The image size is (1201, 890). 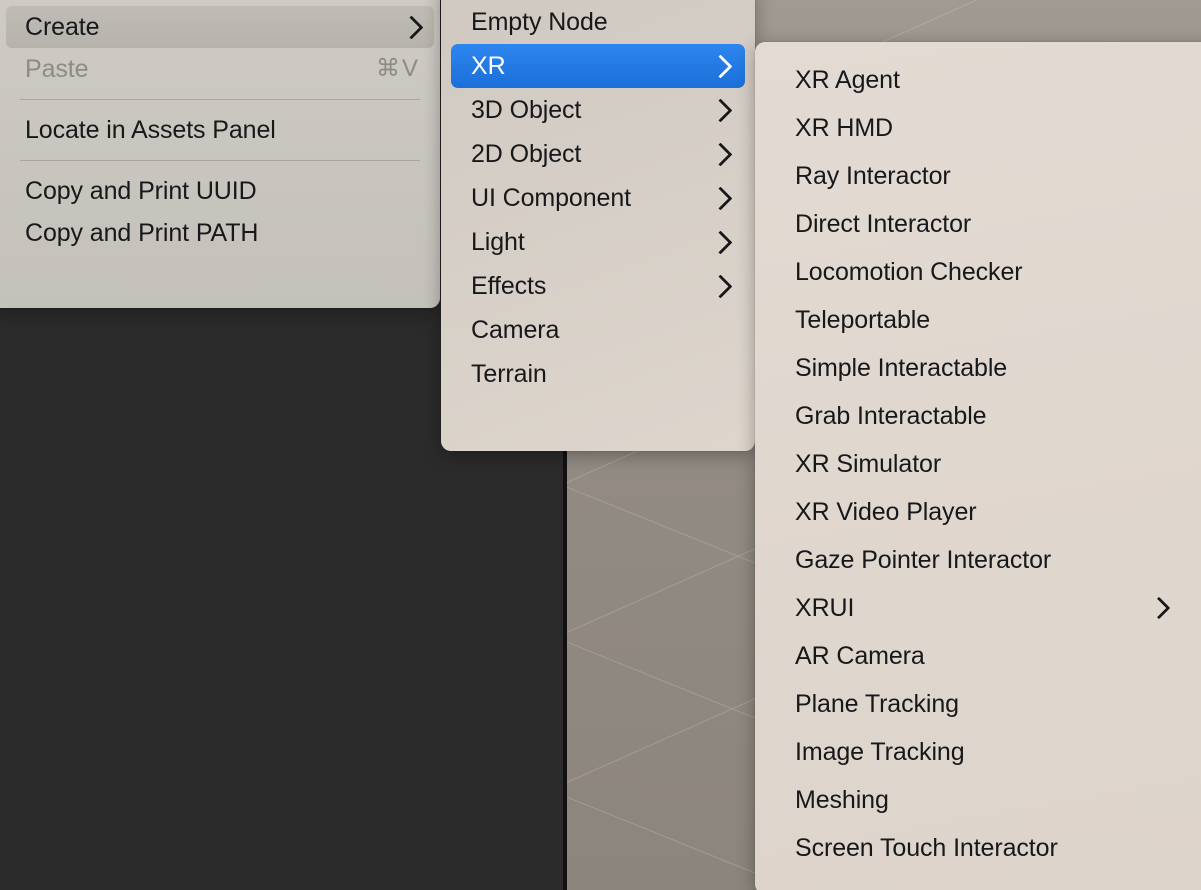 I want to click on create-submenu-item-label: Light, so click(x=498, y=241).